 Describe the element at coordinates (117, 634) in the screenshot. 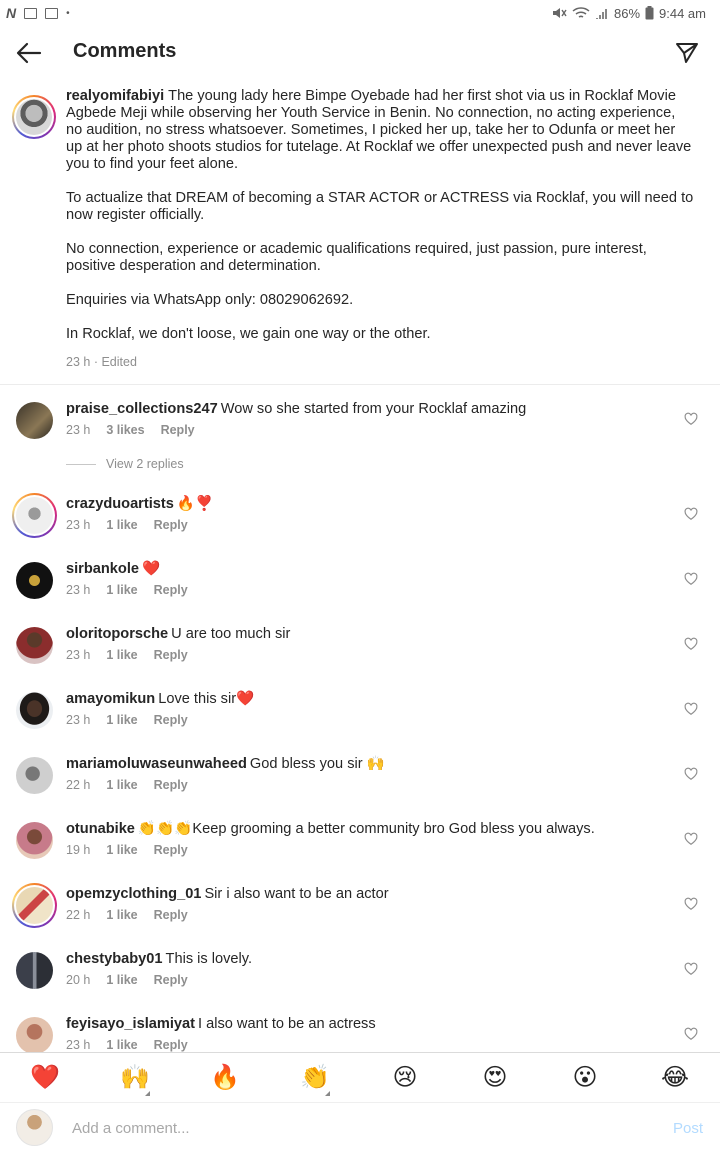

I see `comment-username: oloritoporsche` at that location.